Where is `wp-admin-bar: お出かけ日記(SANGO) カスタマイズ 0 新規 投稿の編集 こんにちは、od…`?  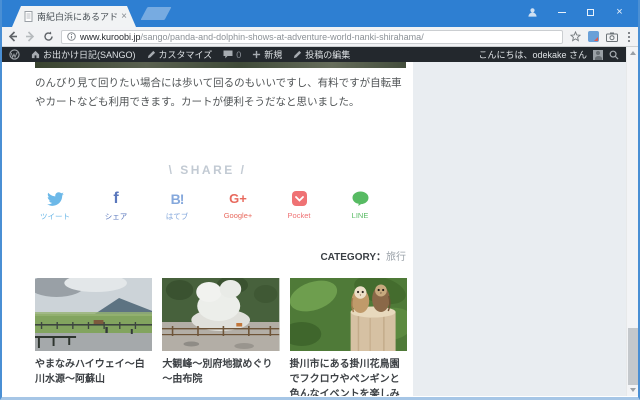 wp-admin-bar: お出かけ日記(SANGO) カスタマイズ 0 新規 投稿の編集 こんにちは、od… is located at coordinates (314, 54).